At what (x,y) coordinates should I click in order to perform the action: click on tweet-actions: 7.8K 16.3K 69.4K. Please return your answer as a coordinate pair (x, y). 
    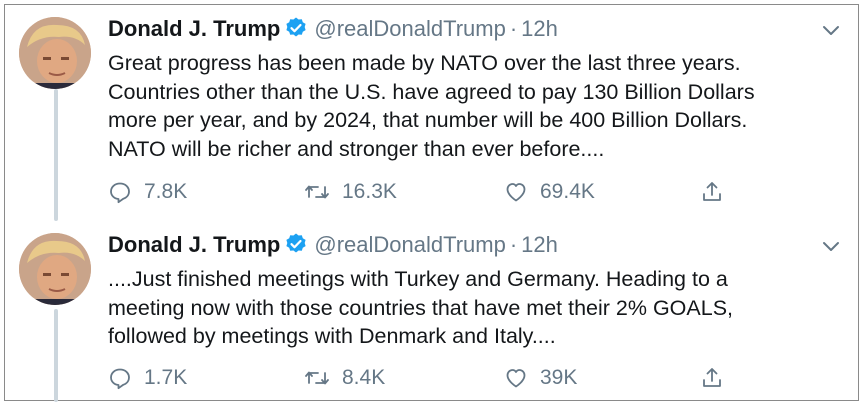
    Looking at the image, I should click on (458, 192).